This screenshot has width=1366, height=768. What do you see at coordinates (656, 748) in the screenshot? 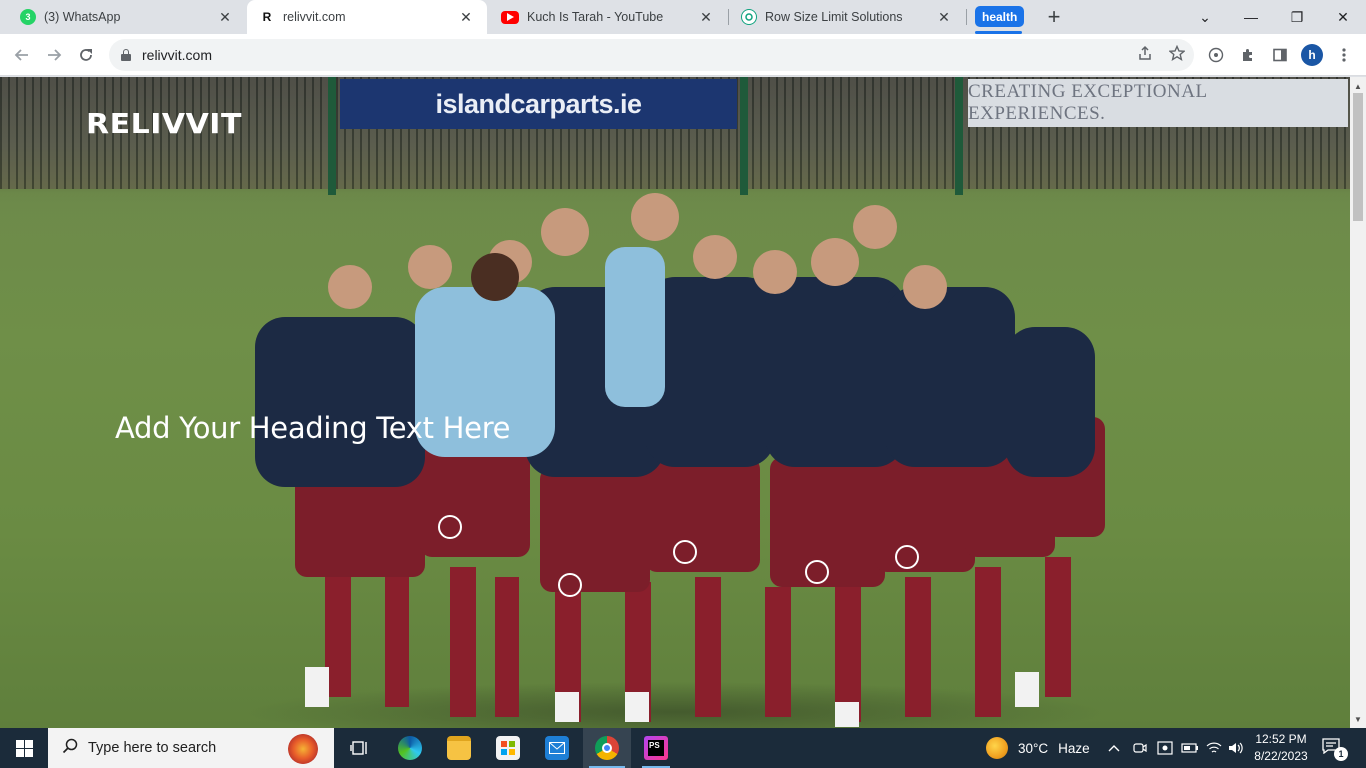
I see `phpstorm-icon: PS` at bounding box center [656, 748].